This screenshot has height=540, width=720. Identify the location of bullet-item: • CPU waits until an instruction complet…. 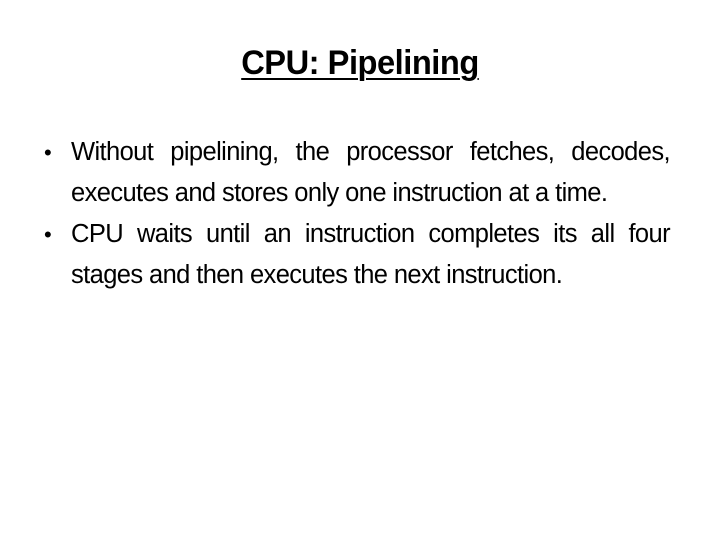
(357, 255).